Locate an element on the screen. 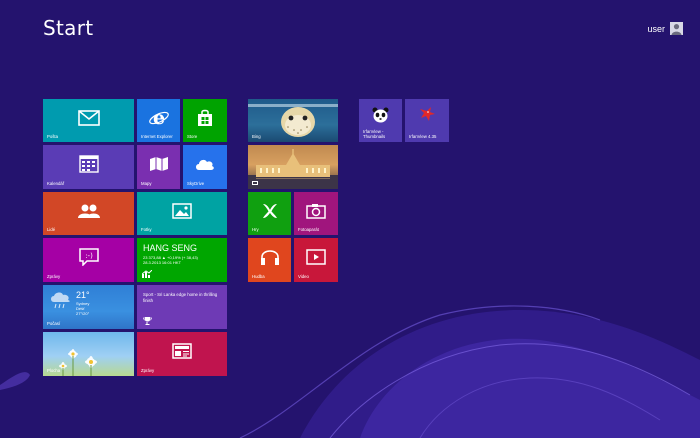  pufferfish-image is located at coordinates (293, 120).